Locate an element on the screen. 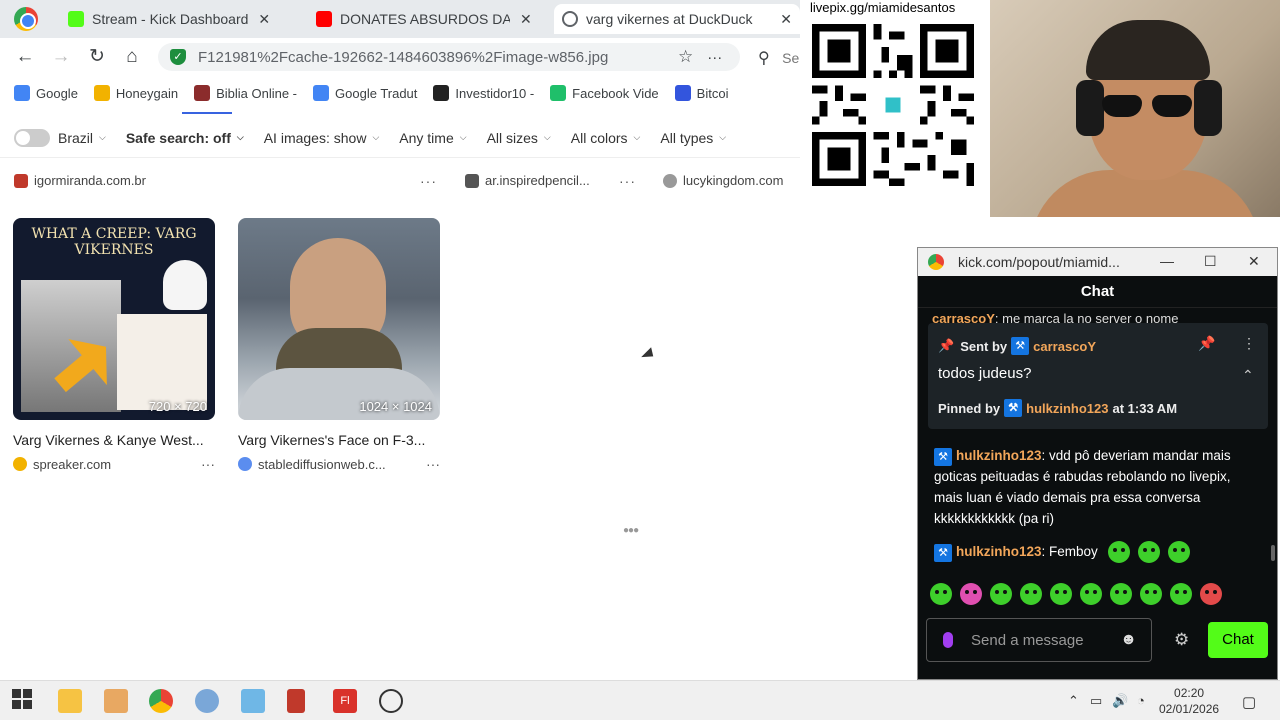 The image size is (1280, 720). bookmark-facebook: Facebook Vide is located at coordinates (604, 93).